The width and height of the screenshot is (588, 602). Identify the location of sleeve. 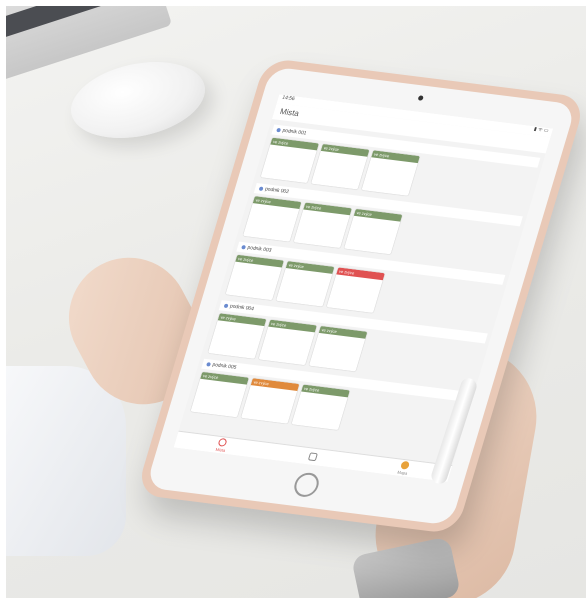
(66, 461).